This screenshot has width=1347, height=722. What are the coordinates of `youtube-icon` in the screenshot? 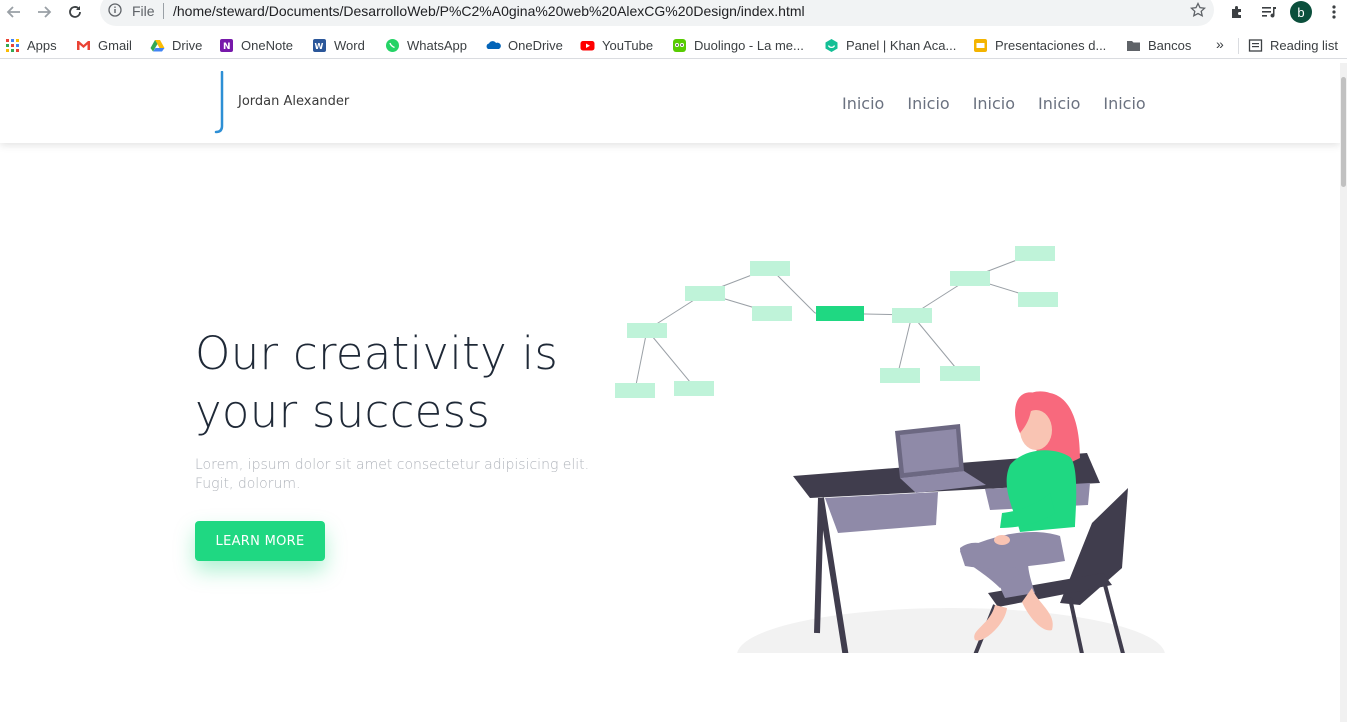 It's located at (587, 45).